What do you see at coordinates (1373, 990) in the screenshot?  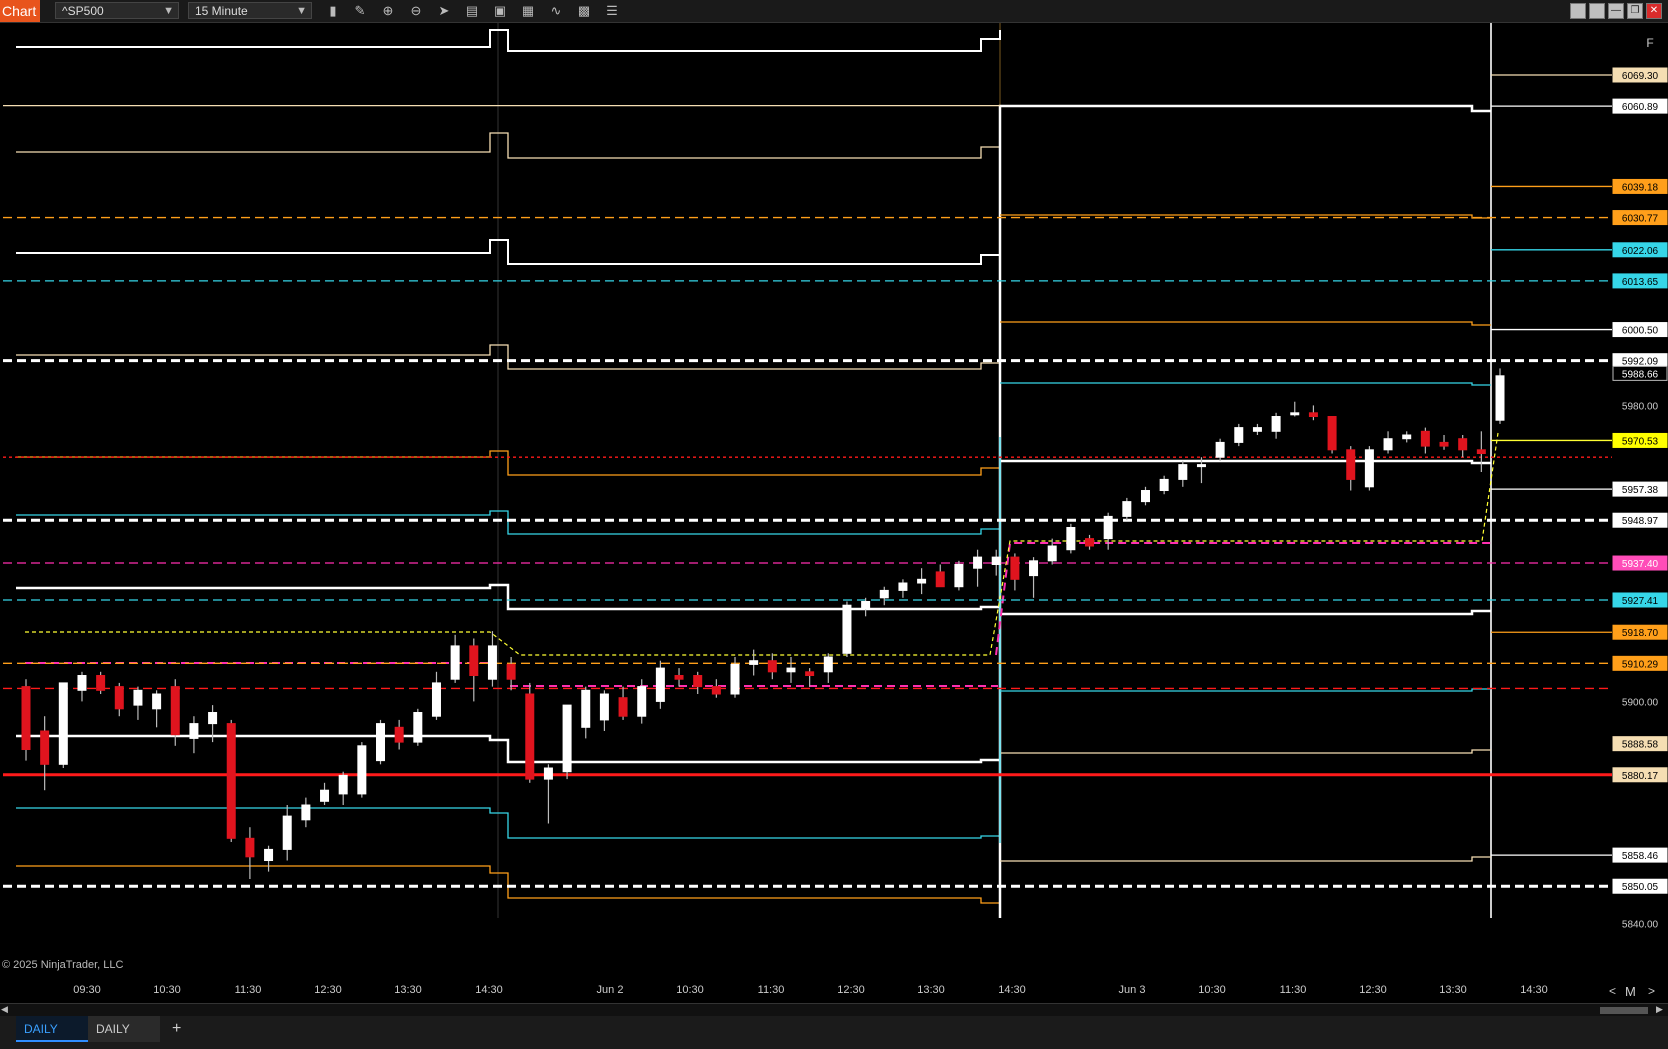 I see `time-axis-label: 12:30` at bounding box center [1373, 990].